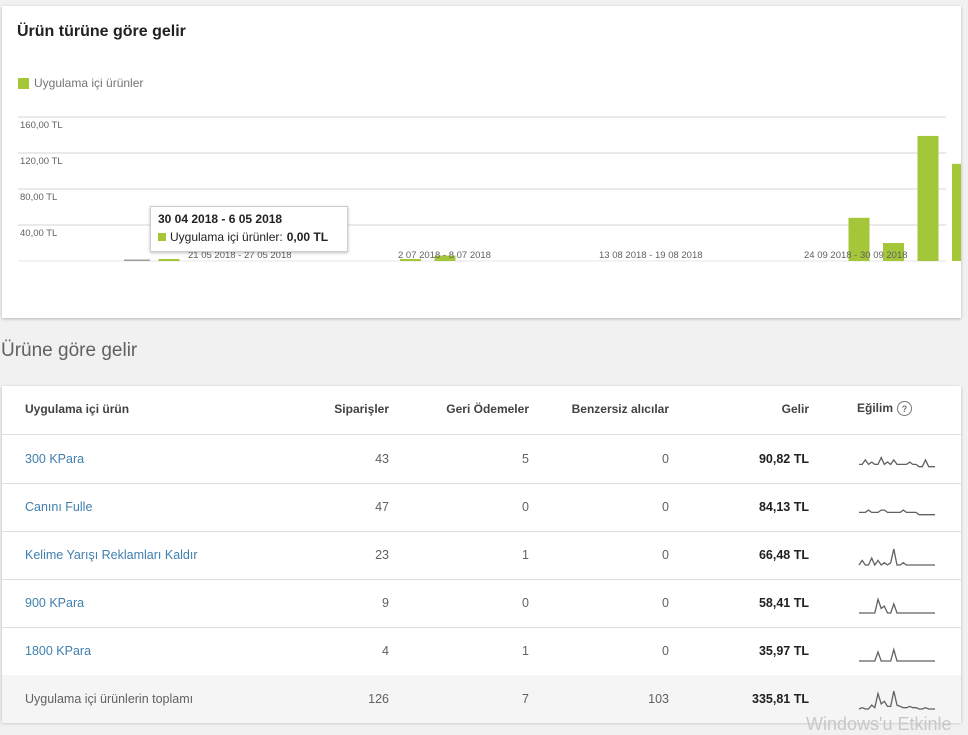  What do you see at coordinates (875, 408) in the screenshot?
I see `header-trend-label: Eğilim` at bounding box center [875, 408].